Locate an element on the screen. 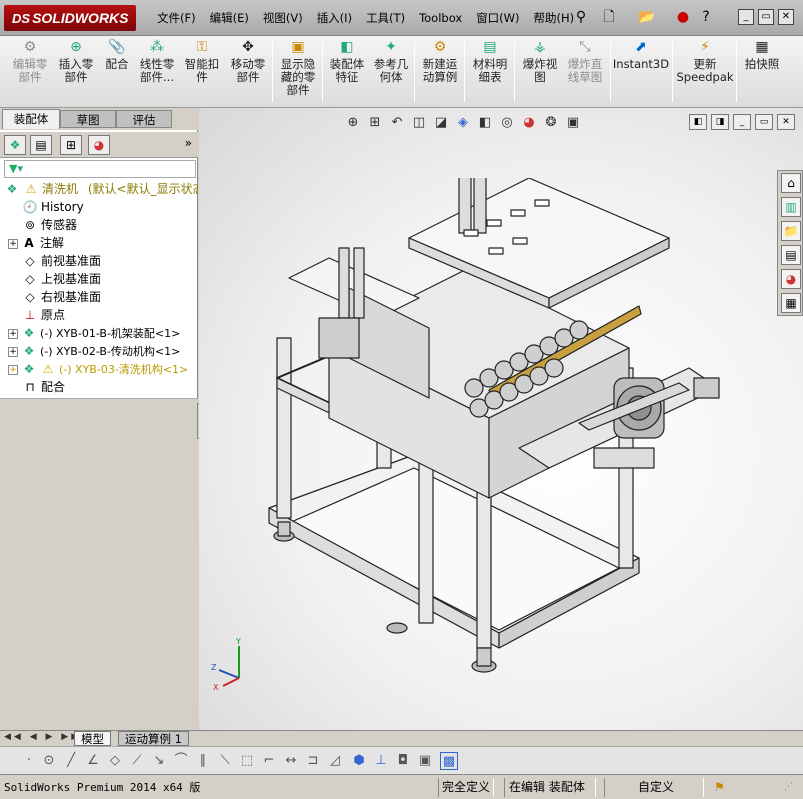 The image size is (803, 799). expand-panel-icon: » is located at coordinates (188, 143).